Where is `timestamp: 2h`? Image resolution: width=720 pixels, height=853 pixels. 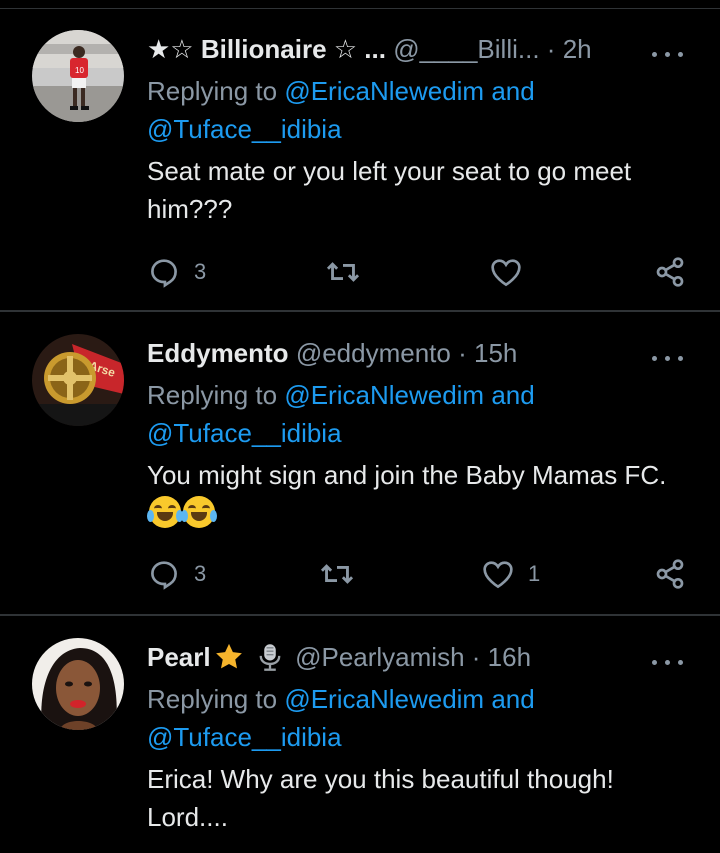
timestamp: 2h is located at coordinates (577, 49).